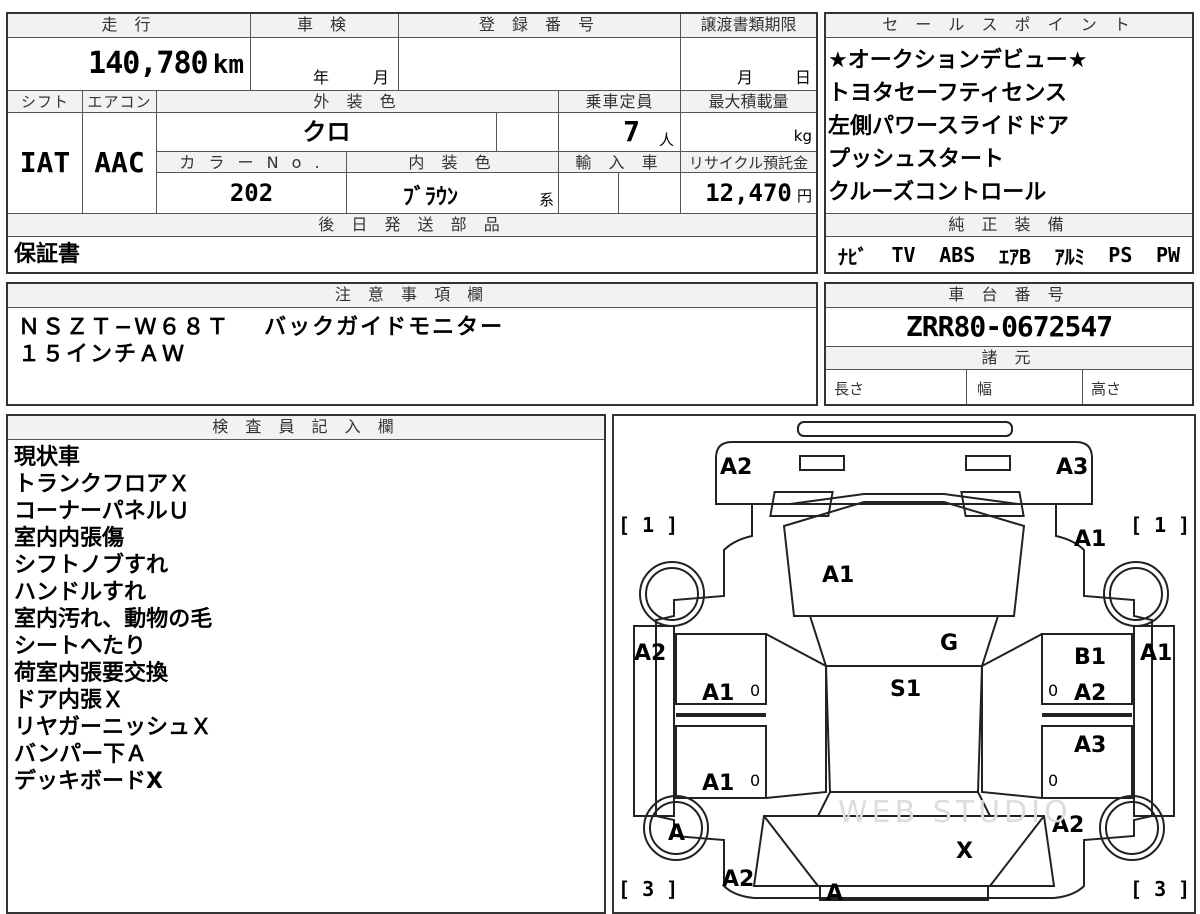 The image size is (1200, 914). What do you see at coordinates (676, 833) in the screenshot?
I see `mark-wheel-fl: A` at bounding box center [676, 833].